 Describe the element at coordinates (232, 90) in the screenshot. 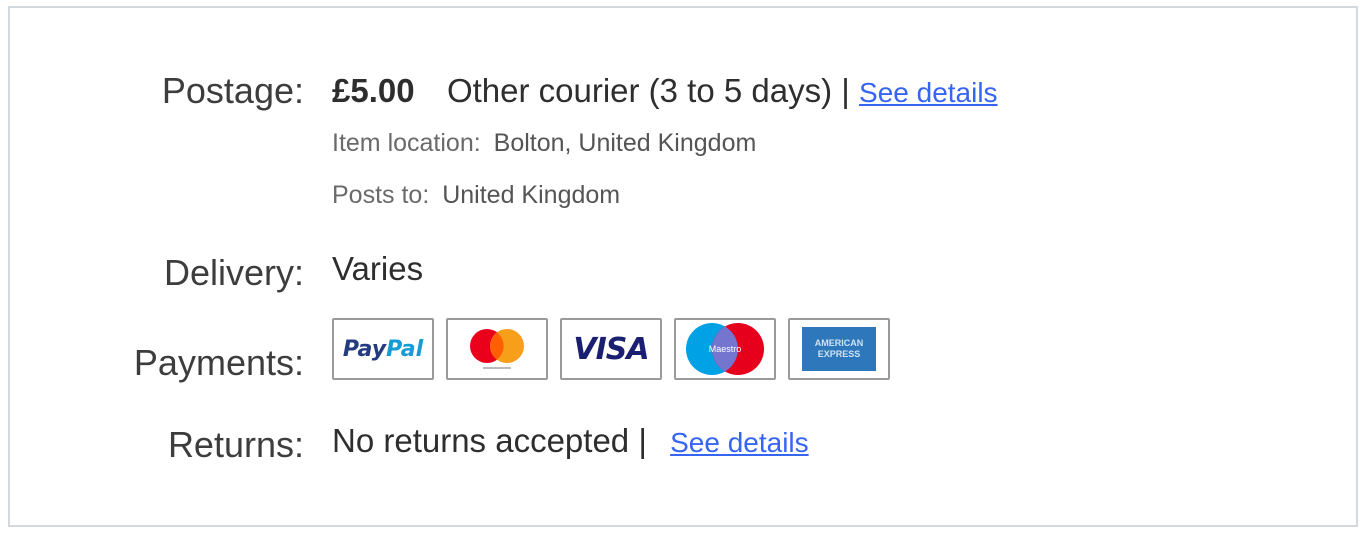

I see `postage-label: Postage:` at that location.